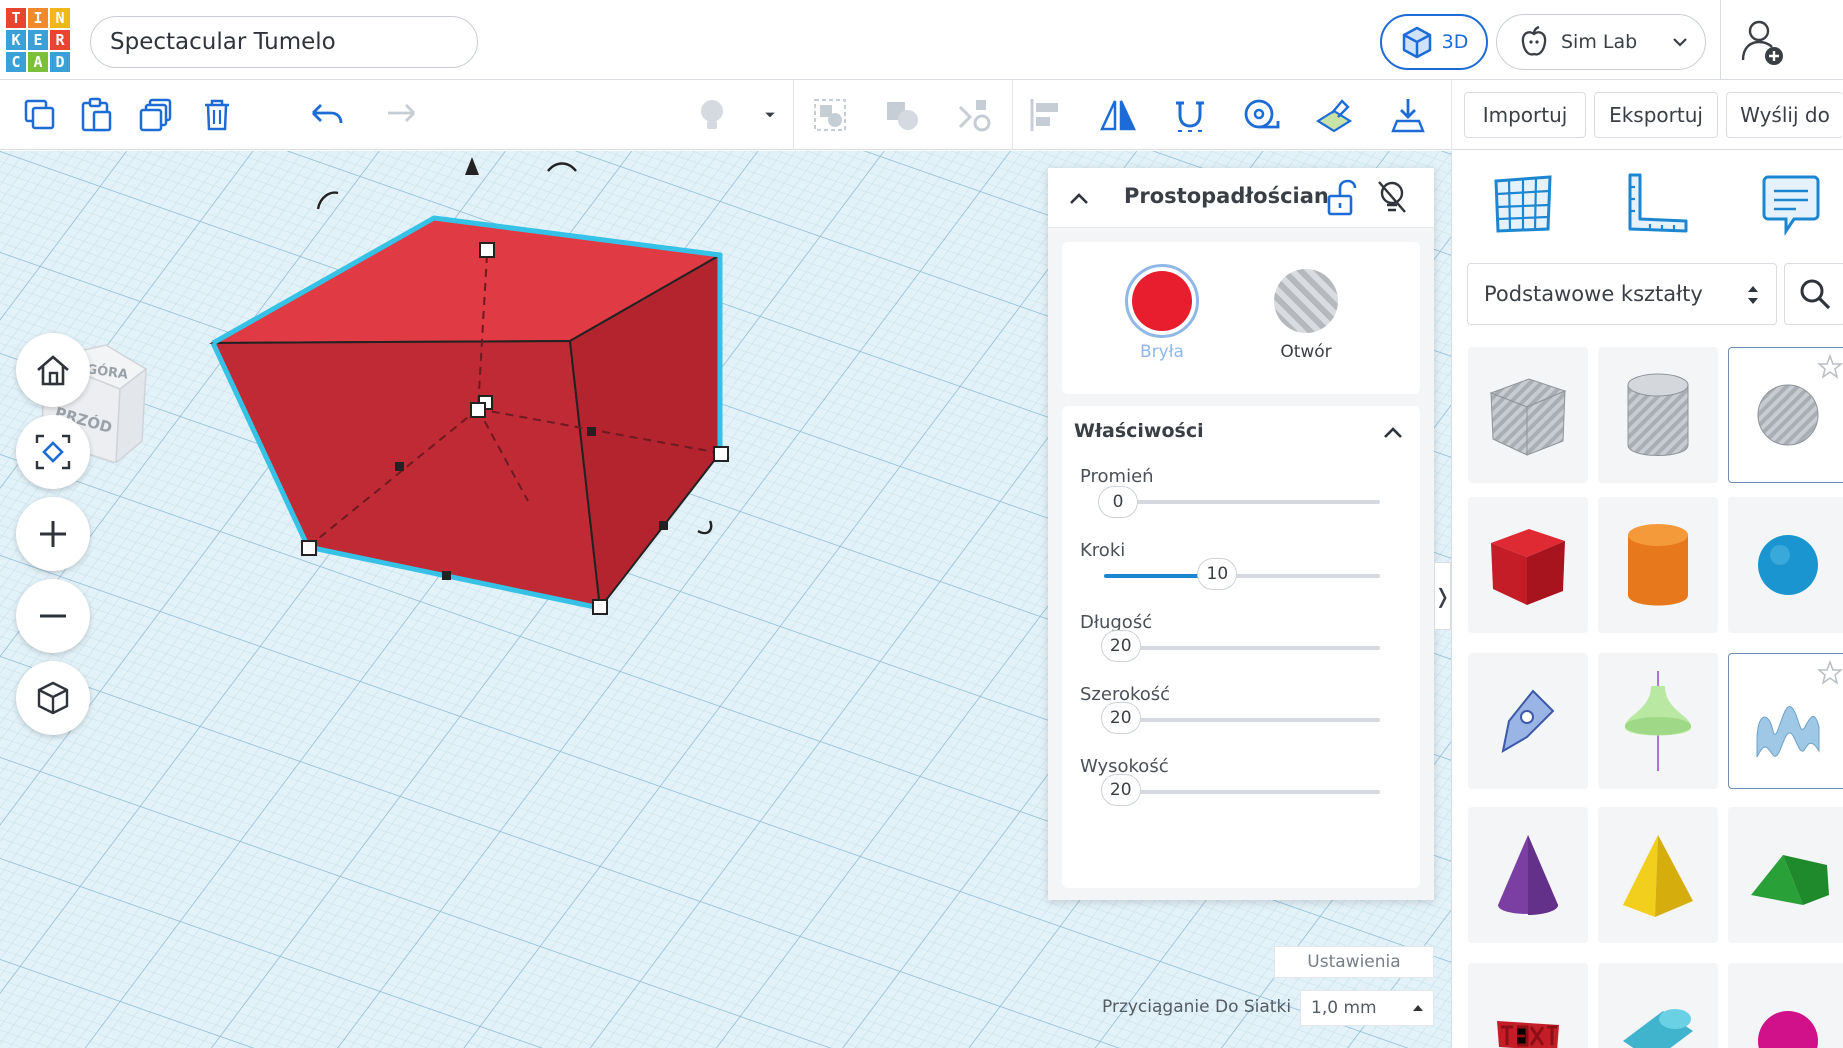  I want to click on shape-category-select: Podstawowe kształty, so click(1622, 294).